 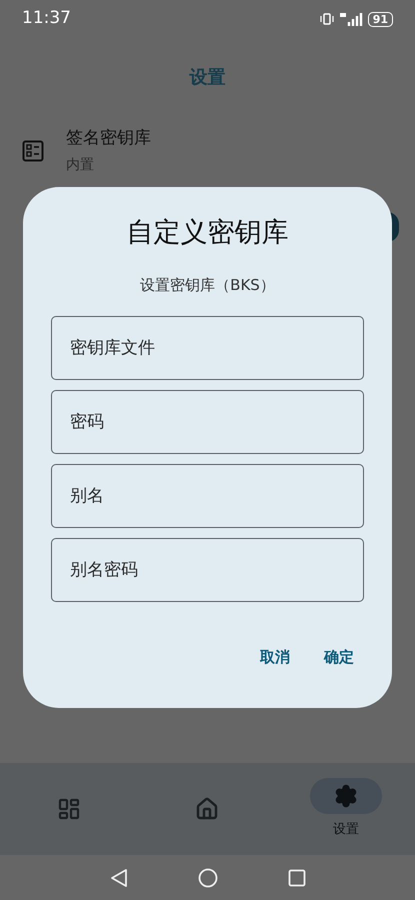 What do you see at coordinates (346, 796) in the screenshot?
I see `nav-tab` at bounding box center [346, 796].